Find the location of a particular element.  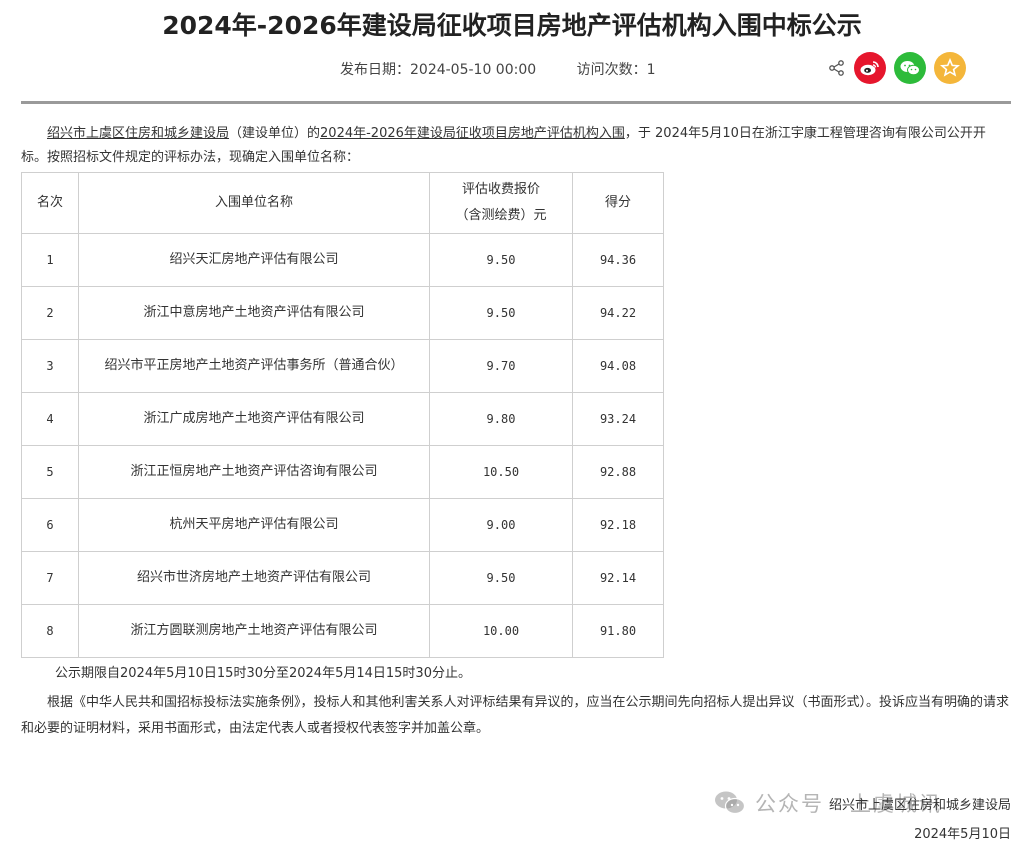

cell-price: 10.50 is located at coordinates (501, 472).